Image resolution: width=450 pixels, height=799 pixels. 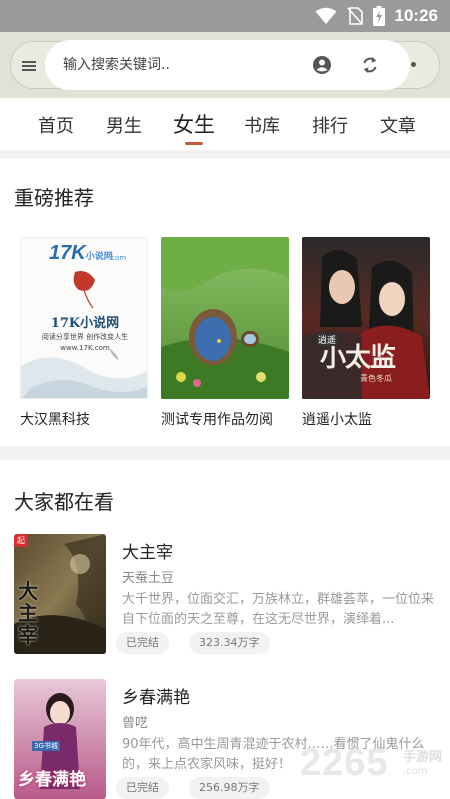 What do you see at coordinates (398, 125) in the screenshot?
I see `tab-articles: 文章` at bounding box center [398, 125].